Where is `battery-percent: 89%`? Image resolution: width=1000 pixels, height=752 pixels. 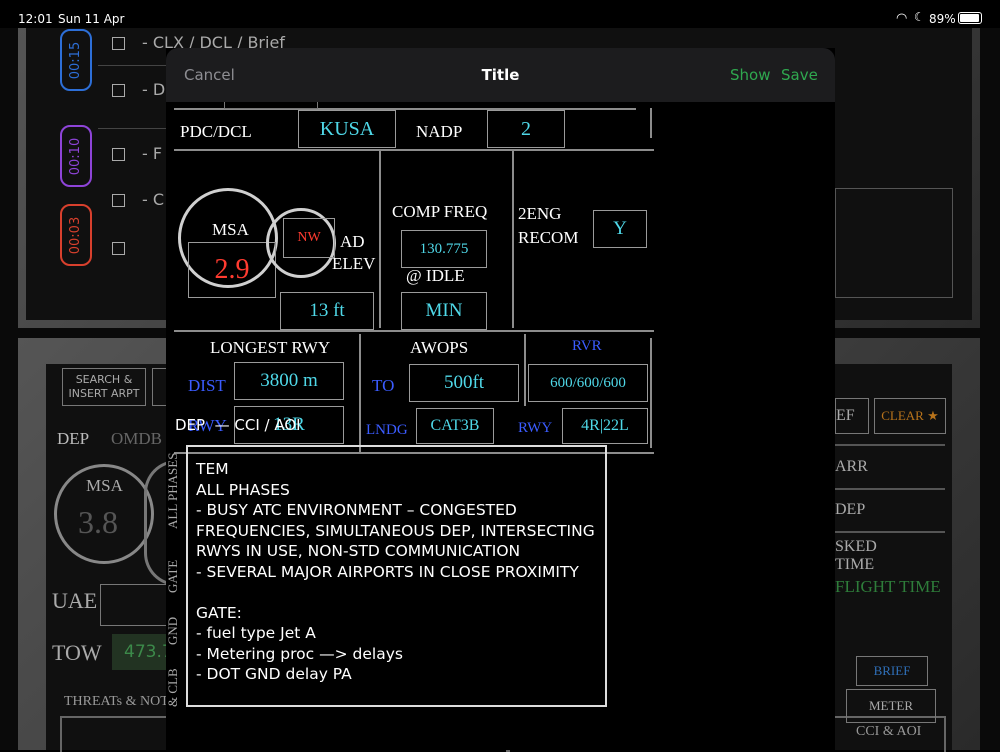 battery-percent: 89% is located at coordinates (942, 19).